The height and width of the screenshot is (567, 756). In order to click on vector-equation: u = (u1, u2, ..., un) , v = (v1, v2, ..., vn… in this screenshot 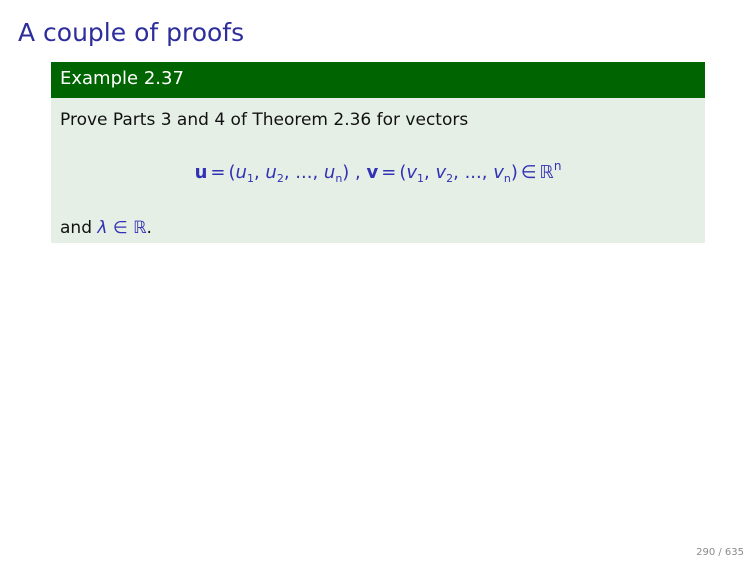, I will do `click(378, 172)`.